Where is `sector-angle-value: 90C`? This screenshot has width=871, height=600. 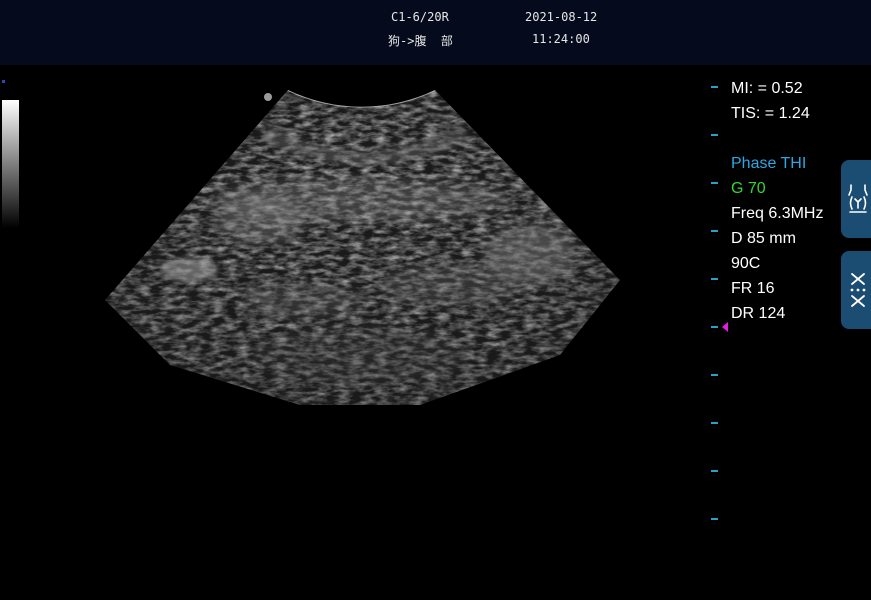
sector-angle-value: 90C is located at coordinates (746, 263).